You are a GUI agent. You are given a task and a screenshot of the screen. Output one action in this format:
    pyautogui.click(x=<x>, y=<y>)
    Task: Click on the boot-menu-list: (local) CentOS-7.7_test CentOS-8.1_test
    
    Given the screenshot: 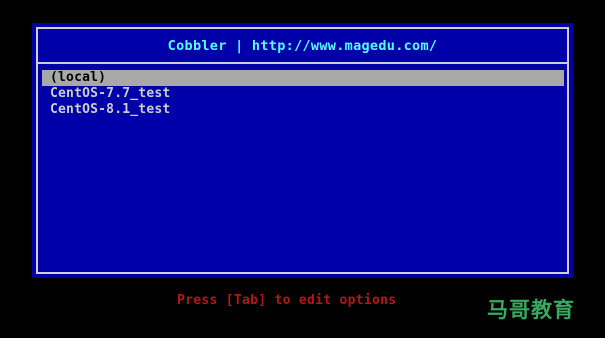 What is the action you would take?
    pyautogui.click(x=303, y=94)
    